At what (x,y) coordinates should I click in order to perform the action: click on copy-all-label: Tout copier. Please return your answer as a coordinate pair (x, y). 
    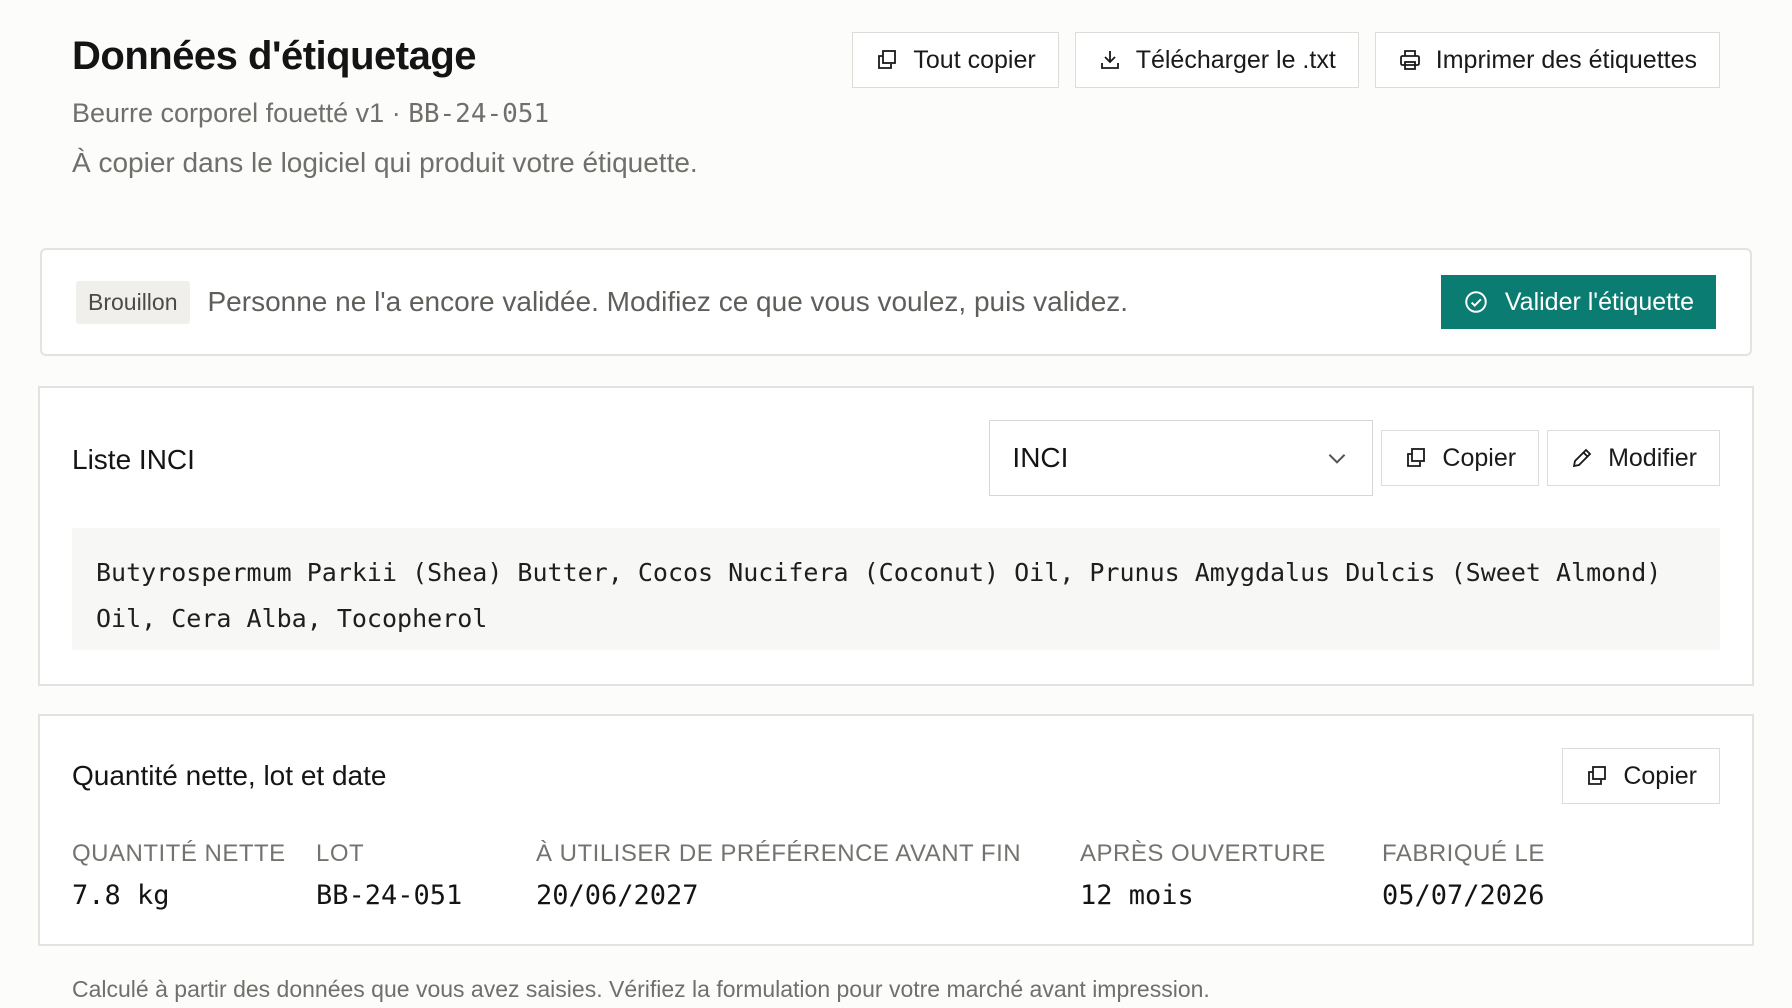
    Looking at the image, I should click on (974, 59).